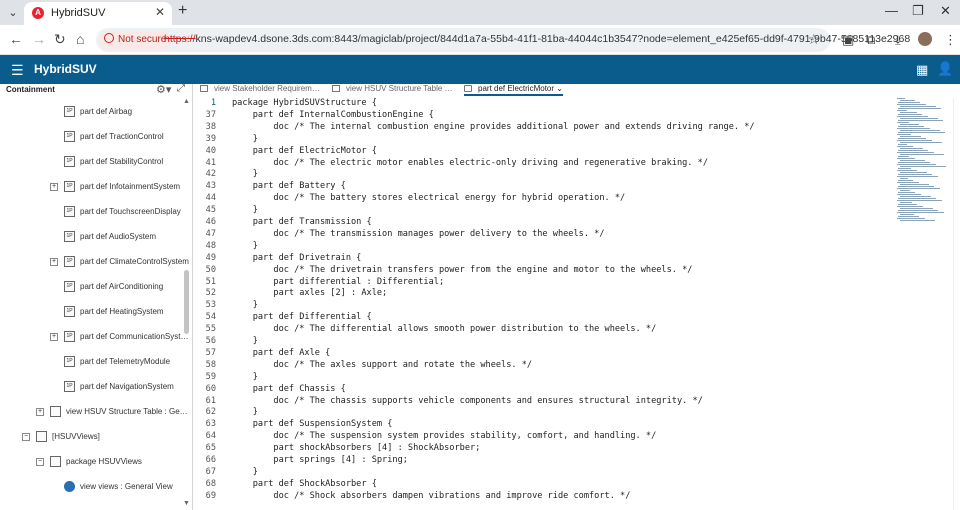 The width and height of the screenshot is (960, 510). What do you see at coordinates (302, 317) in the screenshot?
I see `code-text: part def Differential {` at bounding box center [302, 317].